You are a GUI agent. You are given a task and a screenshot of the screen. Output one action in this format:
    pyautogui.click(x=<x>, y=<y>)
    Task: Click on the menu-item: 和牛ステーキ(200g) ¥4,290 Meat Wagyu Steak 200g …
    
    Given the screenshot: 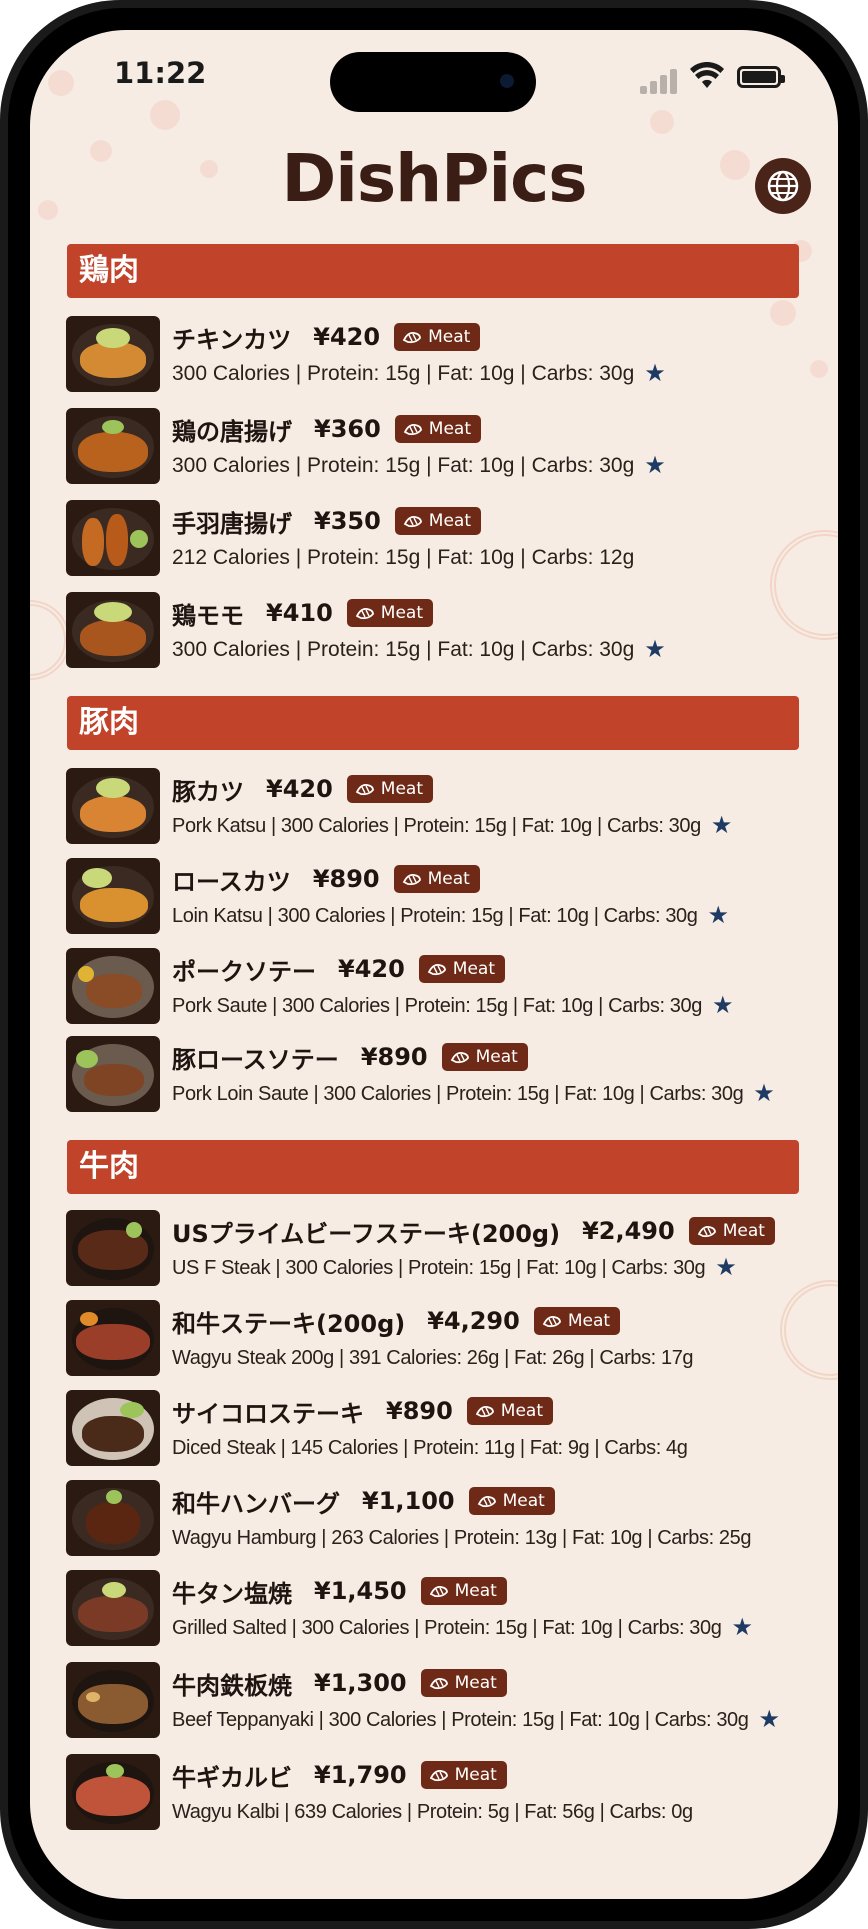 What is the action you would take?
    pyautogui.click(x=446, y=1339)
    